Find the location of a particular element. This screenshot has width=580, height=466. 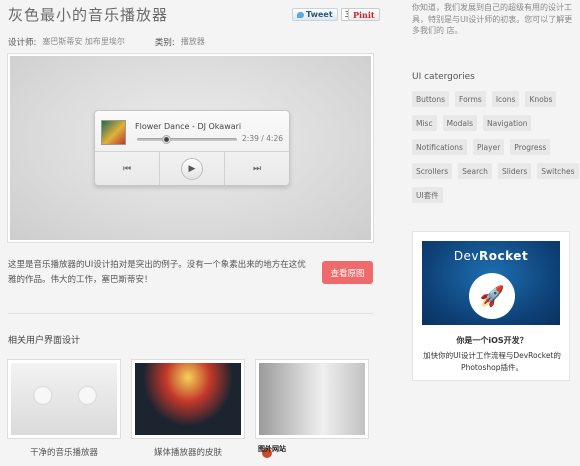

related-heading: 相关用户界面设计 is located at coordinates (44, 341).